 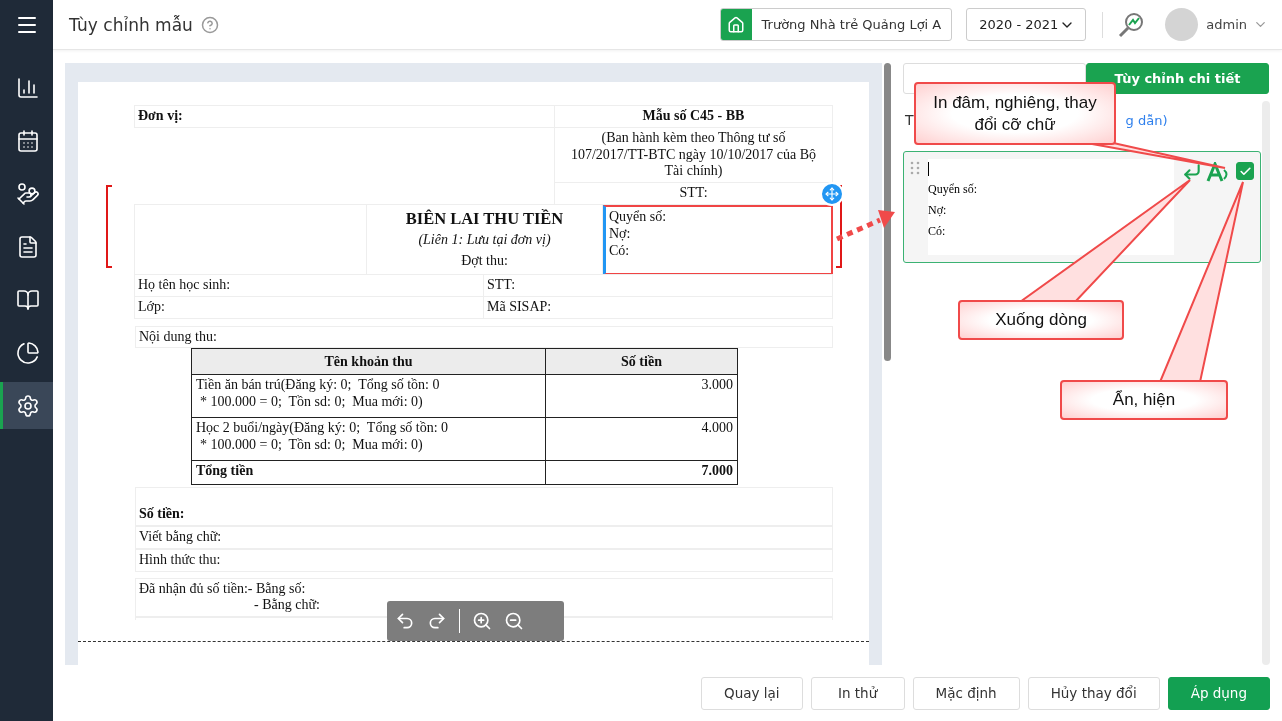 I want to click on sidebar-item, so click(x=26, y=405).